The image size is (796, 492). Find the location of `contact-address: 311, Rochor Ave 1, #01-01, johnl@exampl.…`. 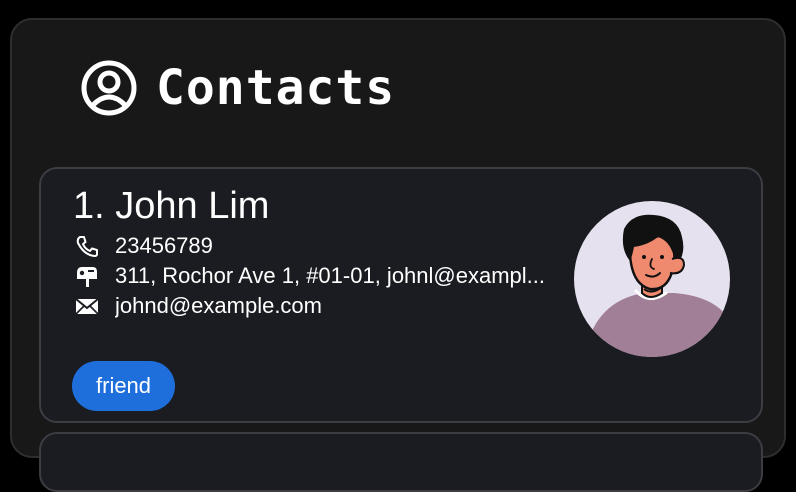

contact-address: 311, Rochor Ave 1, #01-01, johnl@exampl.… is located at coordinates (330, 275).